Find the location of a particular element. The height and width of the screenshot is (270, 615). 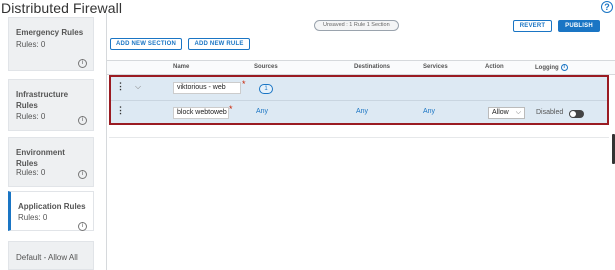

rule-logging-label: Disabled is located at coordinates (550, 112).